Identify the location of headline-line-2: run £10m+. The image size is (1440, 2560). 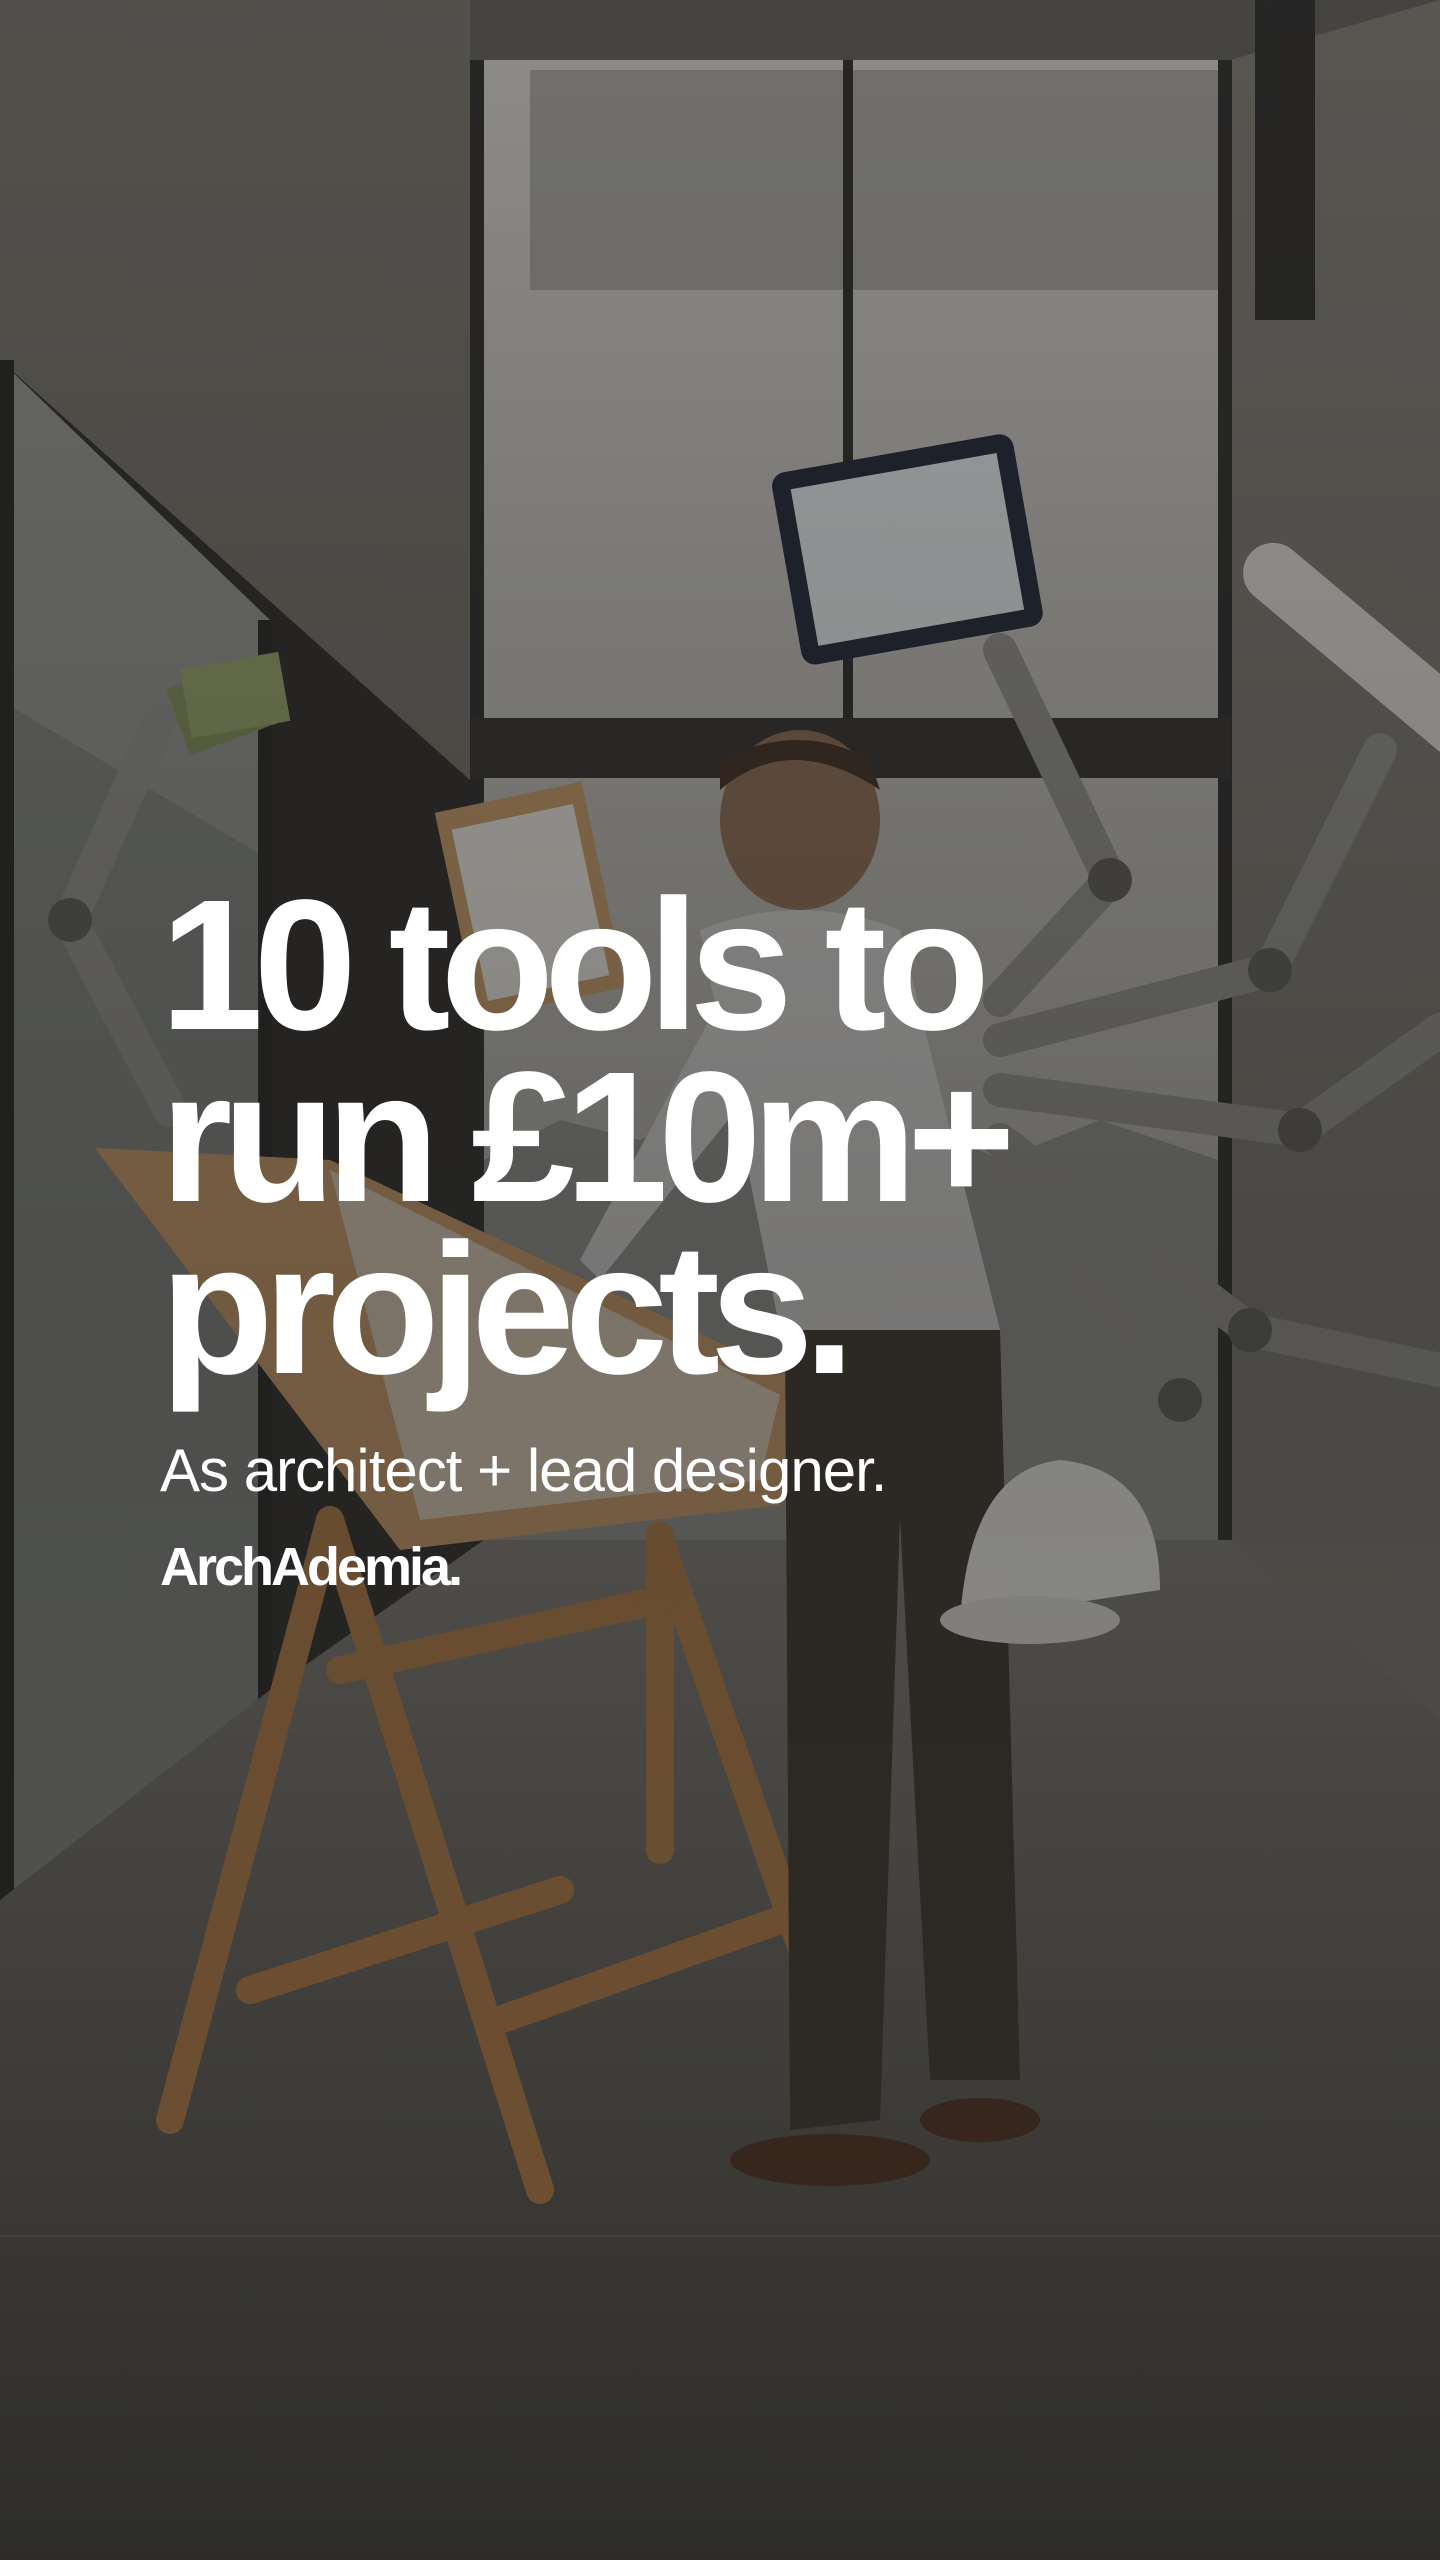
(588, 1137).